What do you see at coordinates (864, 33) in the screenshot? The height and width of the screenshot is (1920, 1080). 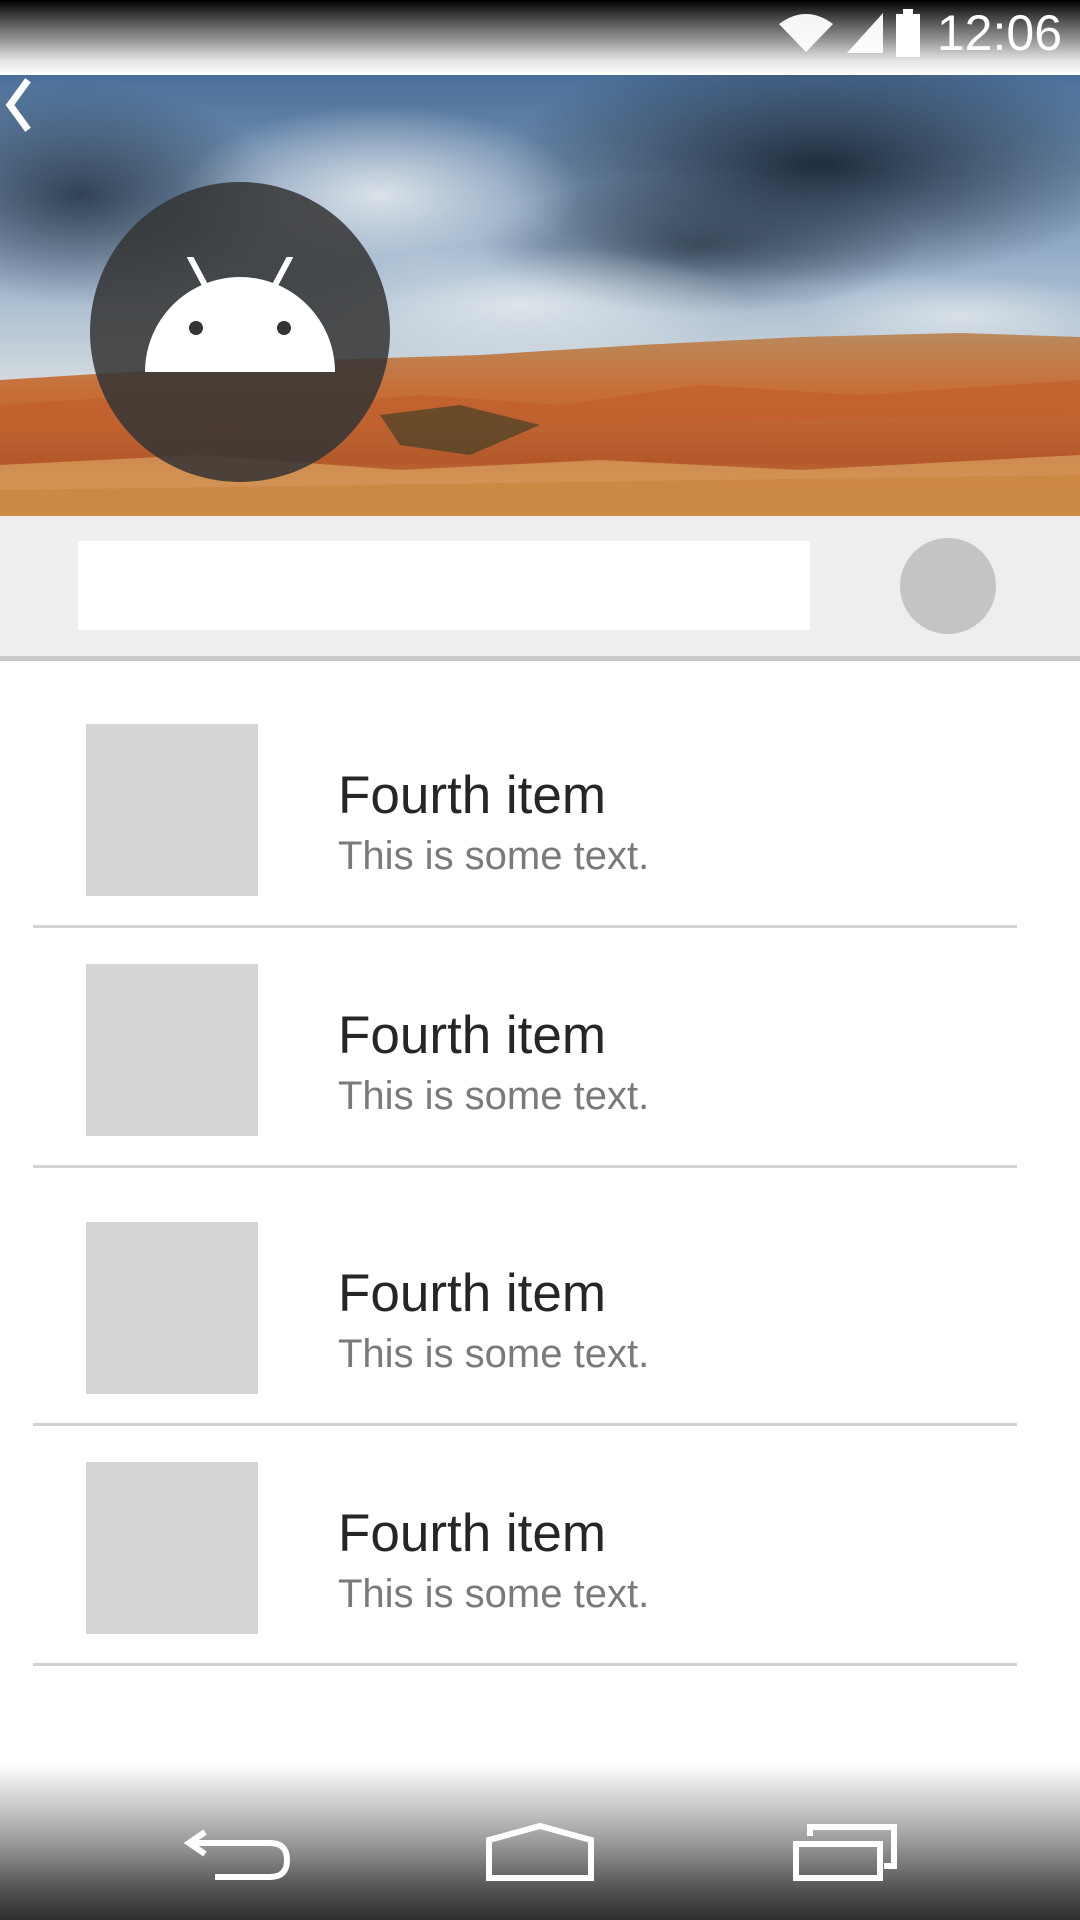 I see `signal-icon` at bounding box center [864, 33].